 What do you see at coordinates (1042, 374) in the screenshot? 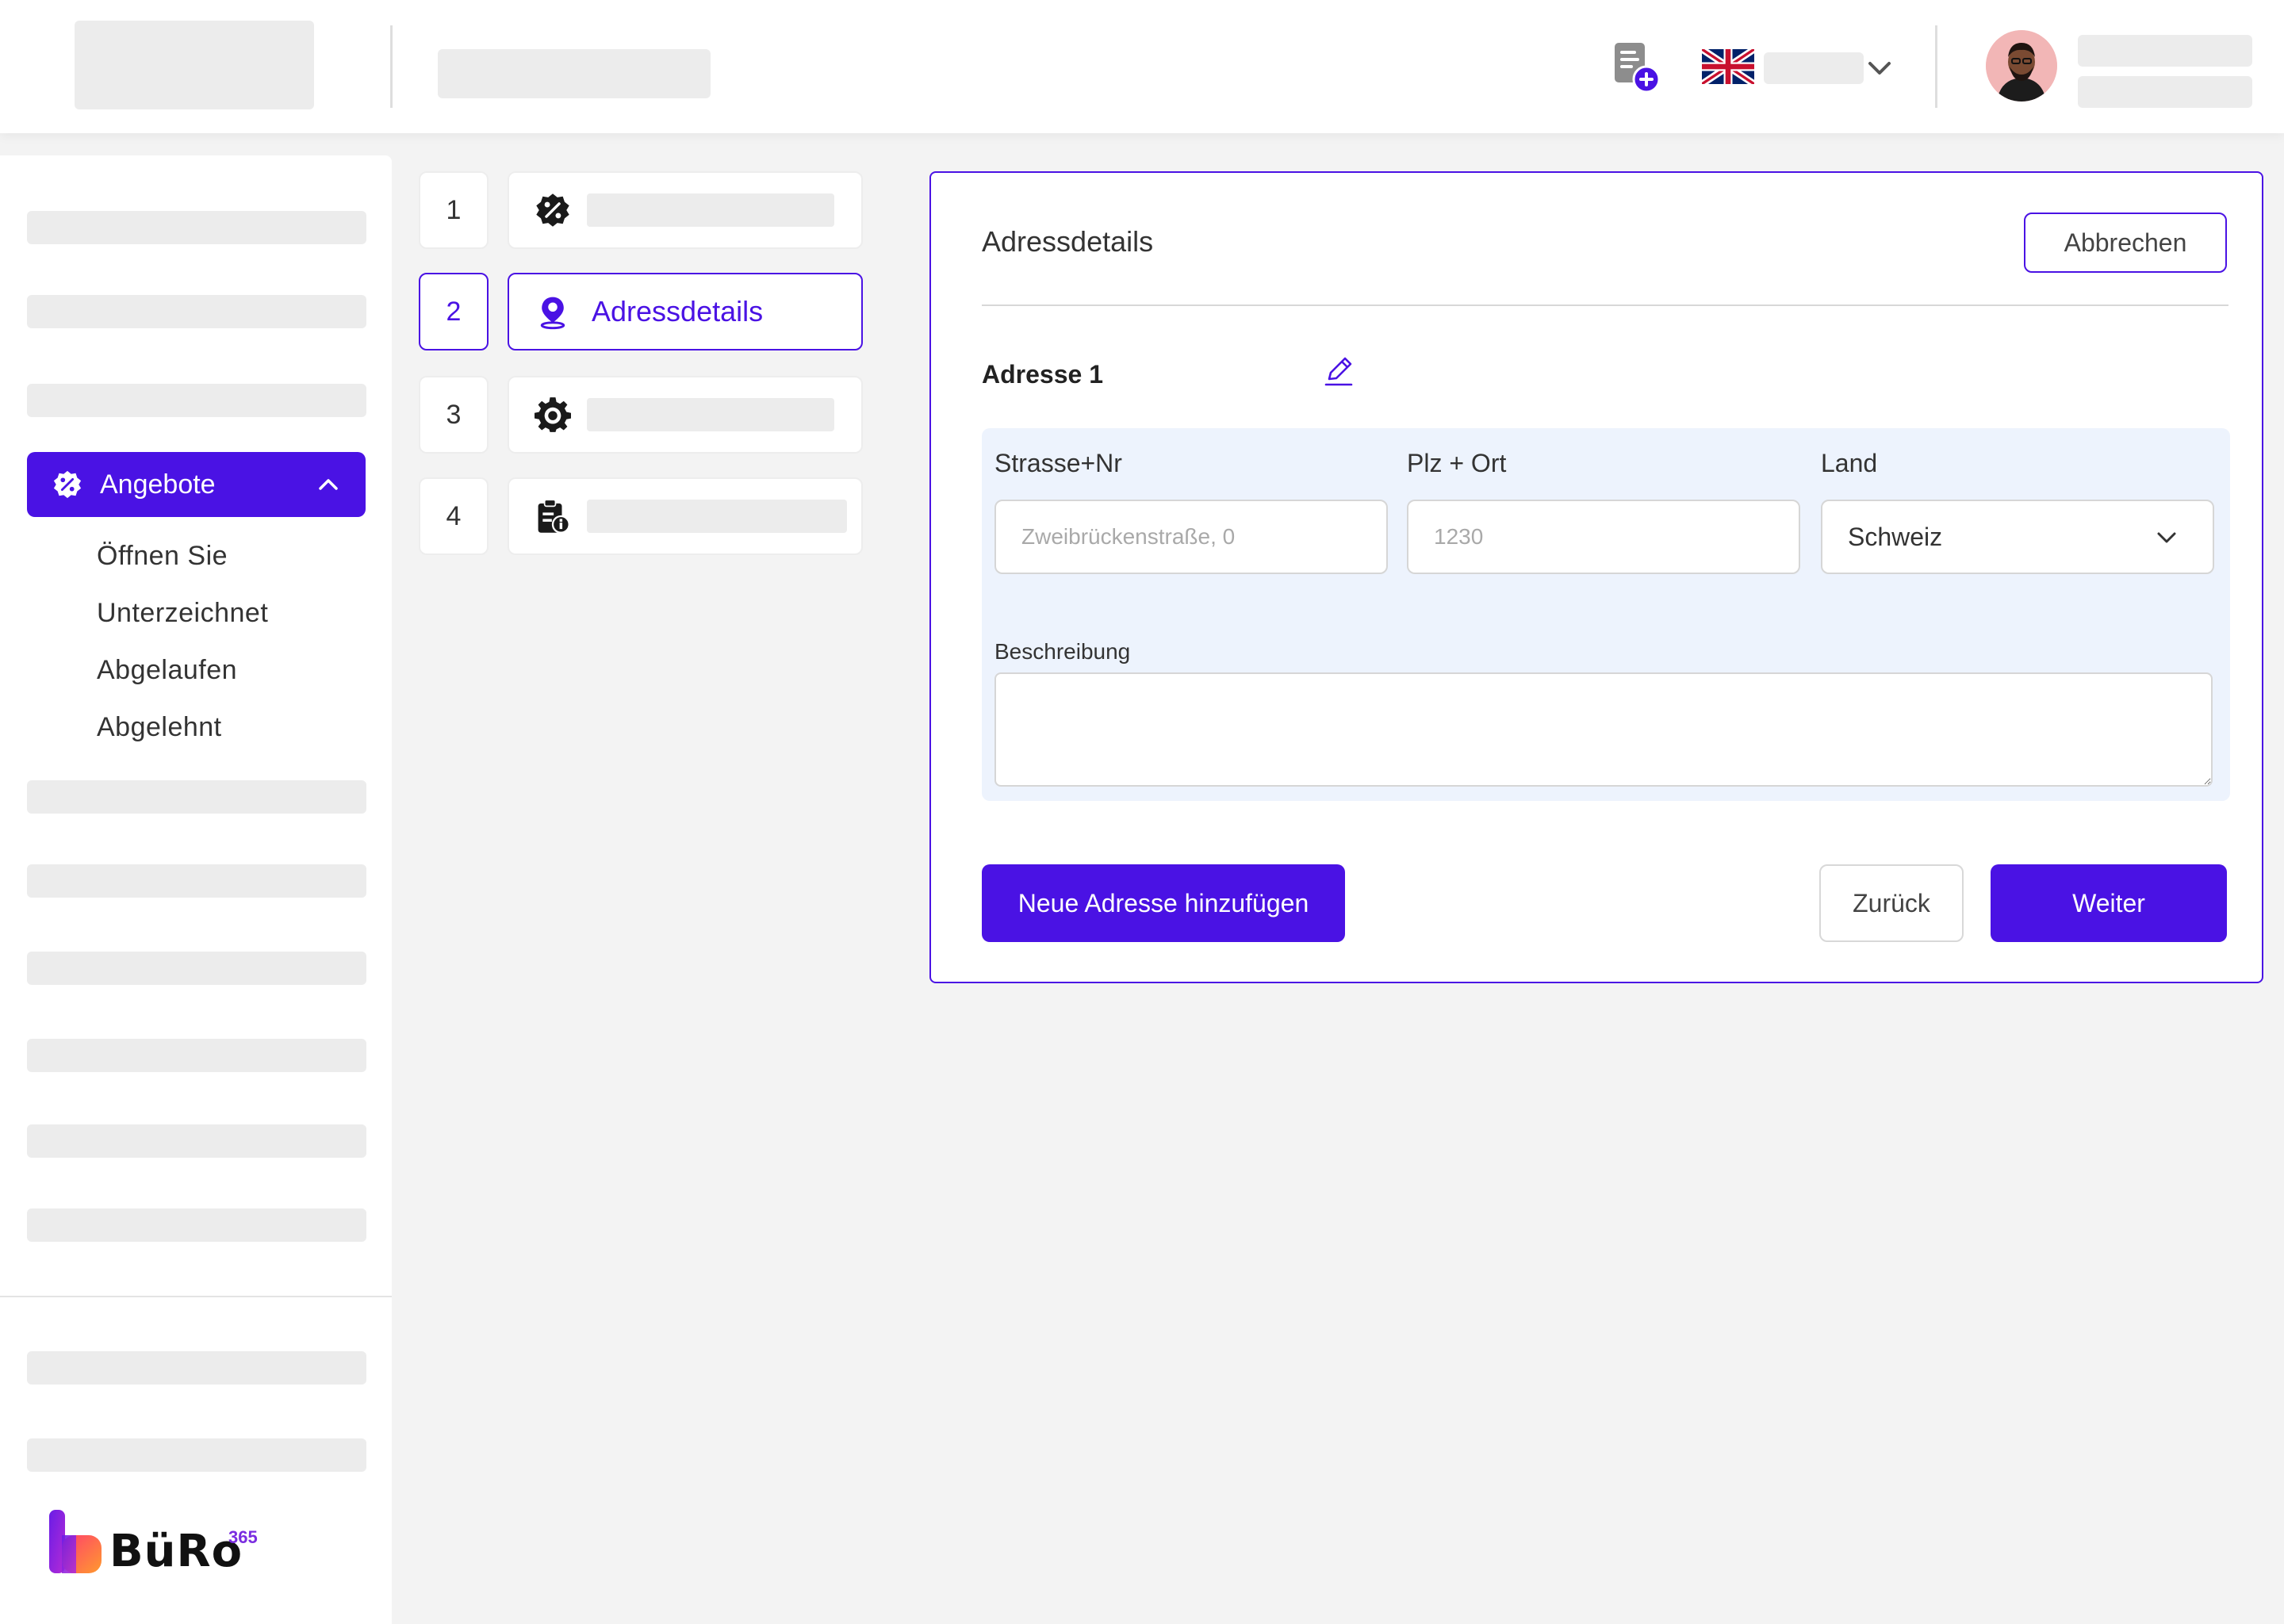
I see `address-heading: Adresse 1` at bounding box center [1042, 374].